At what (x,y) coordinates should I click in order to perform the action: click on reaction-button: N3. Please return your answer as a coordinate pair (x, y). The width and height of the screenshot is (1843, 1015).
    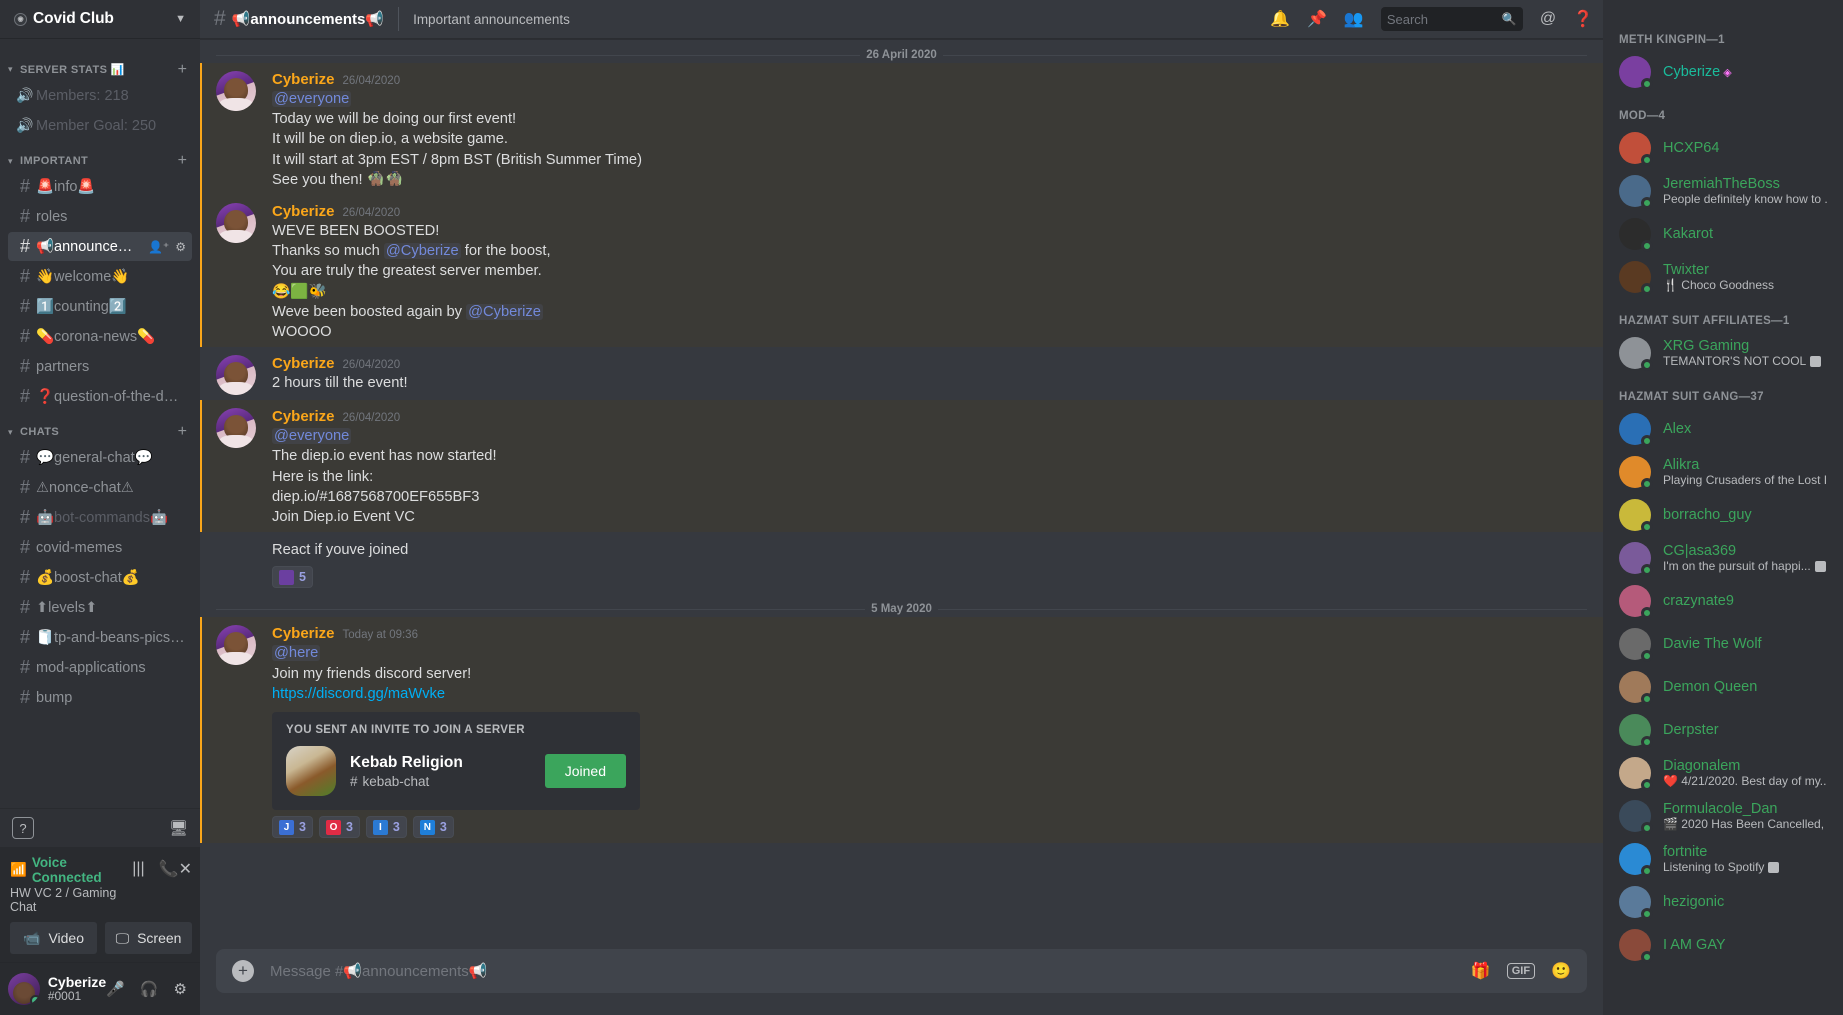
    Looking at the image, I should click on (433, 827).